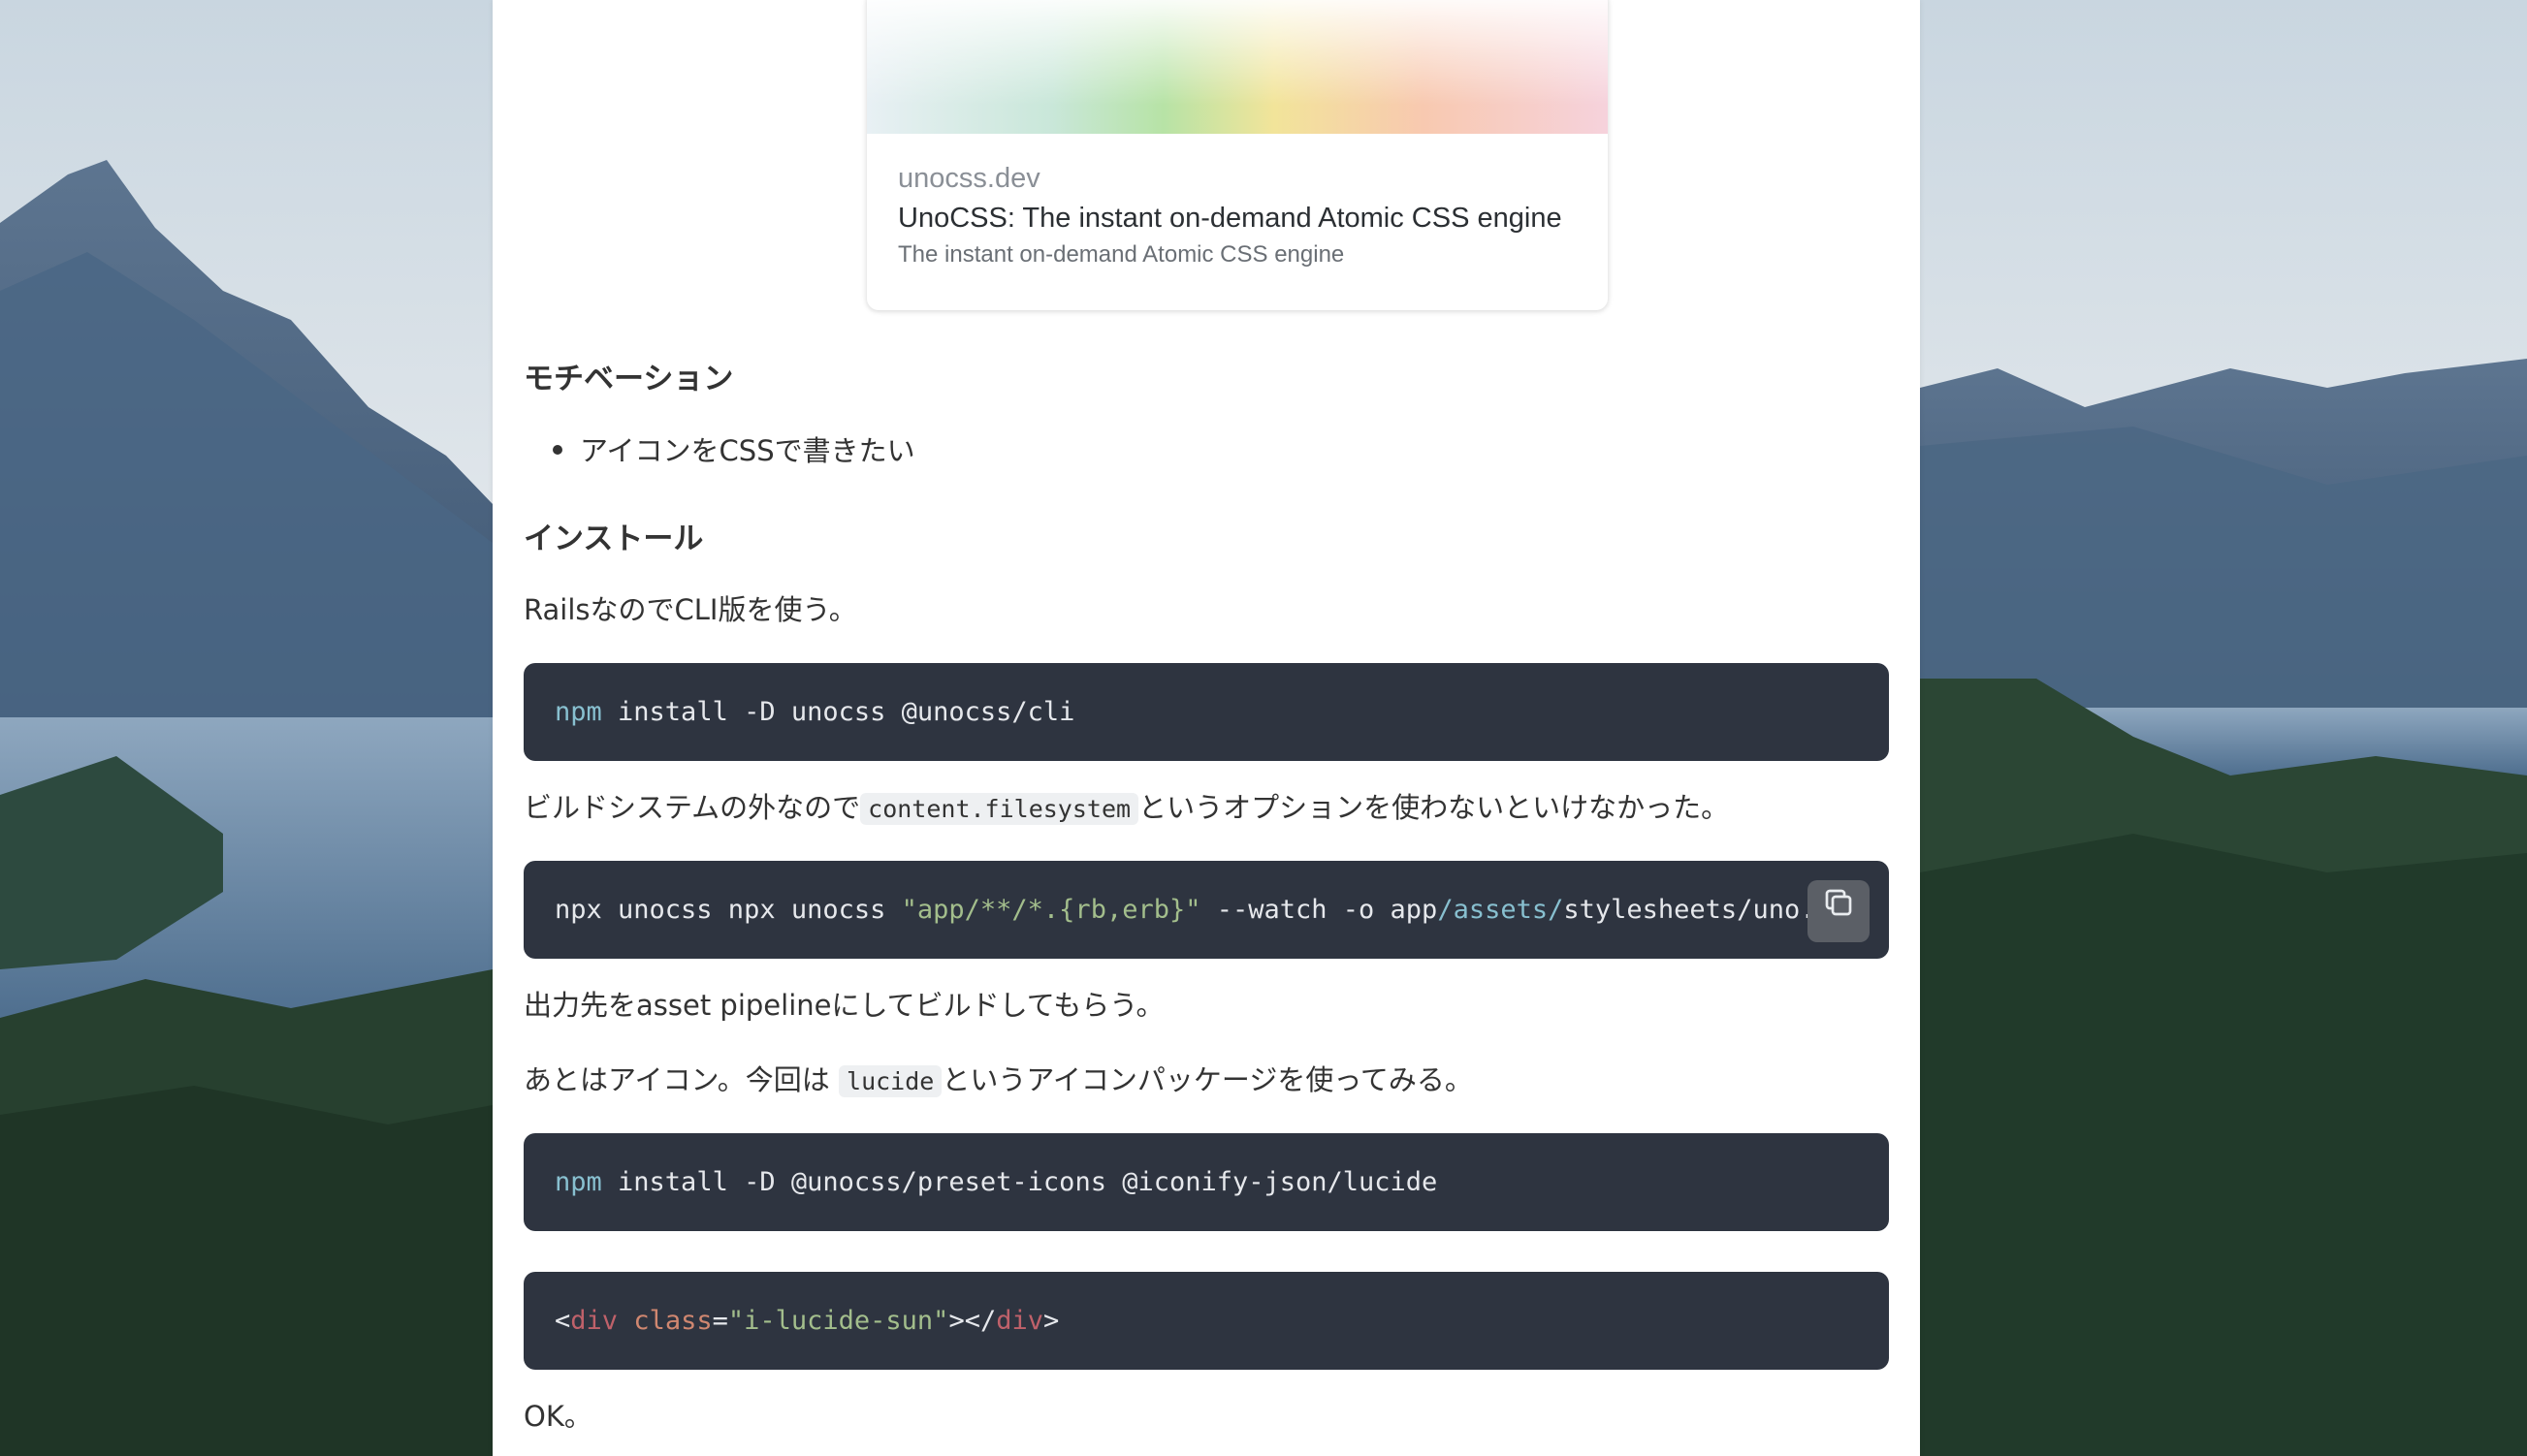 The height and width of the screenshot is (1456, 2527). Describe the element at coordinates (673, 1321) in the screenshot. I see `code-attr: class` at that location.